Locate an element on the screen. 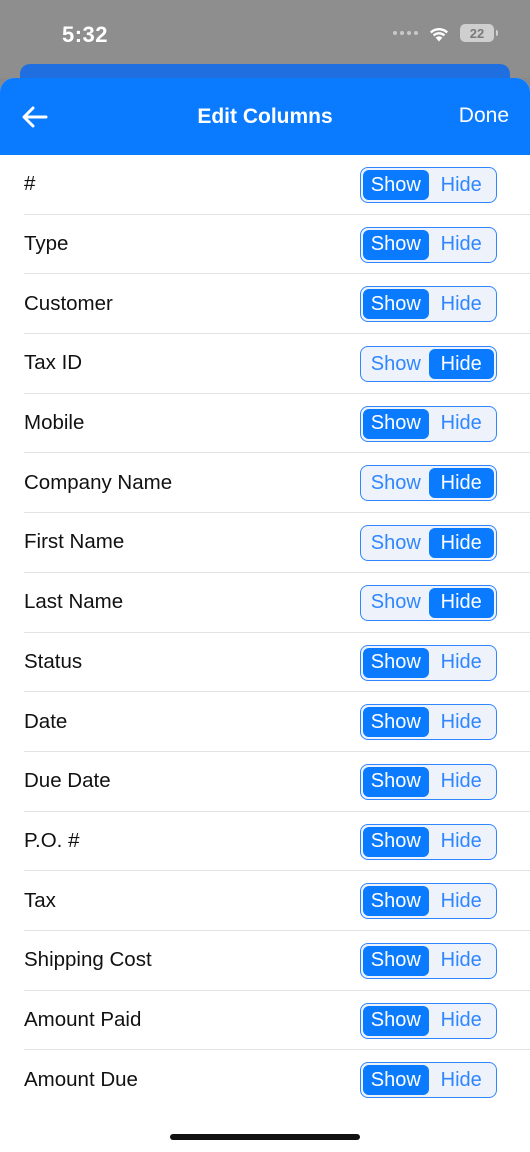  column-row: Date Show Hide is located at coordinates (277, 722).